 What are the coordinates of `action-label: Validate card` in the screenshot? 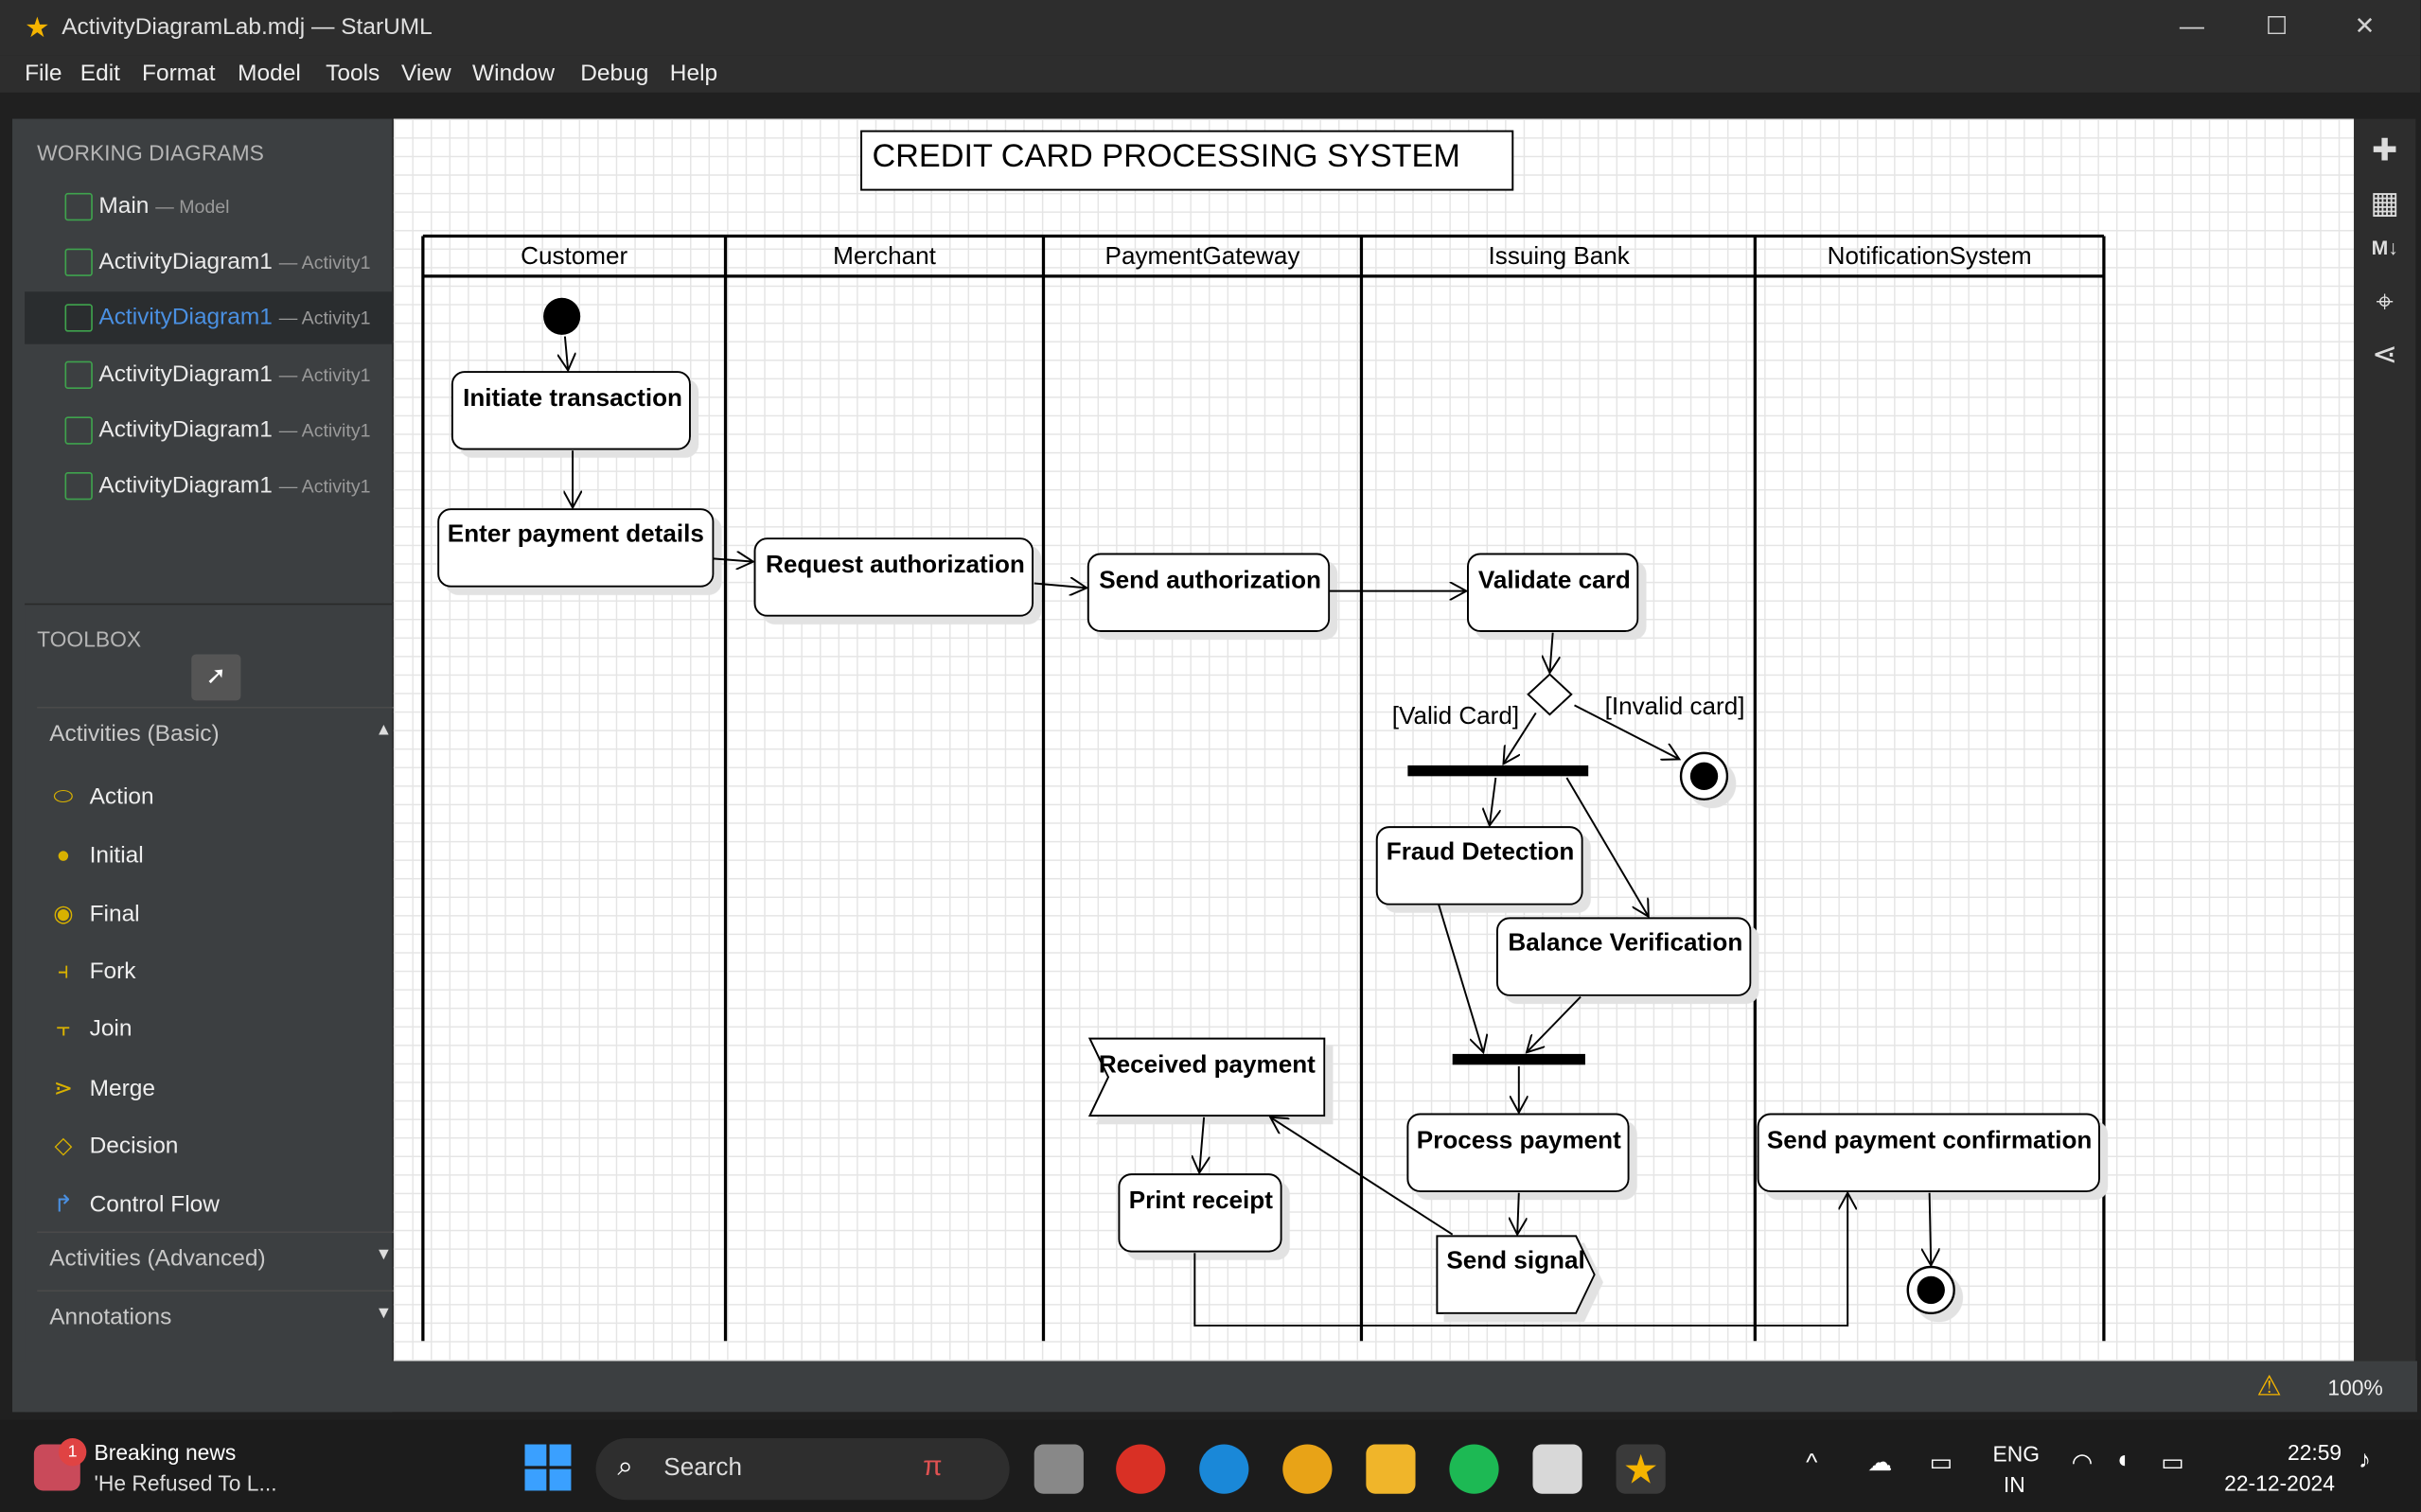 It's located at (1554, 579).